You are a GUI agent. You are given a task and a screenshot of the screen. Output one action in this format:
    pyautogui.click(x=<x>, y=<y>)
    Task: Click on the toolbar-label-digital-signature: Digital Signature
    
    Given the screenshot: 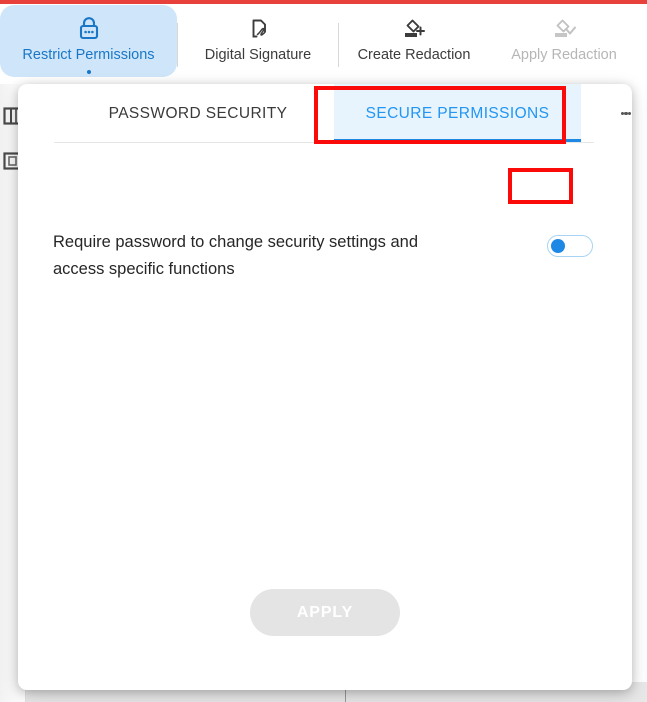 What is the action you would take?
    pyautogui.click(x=258, y=55)
    